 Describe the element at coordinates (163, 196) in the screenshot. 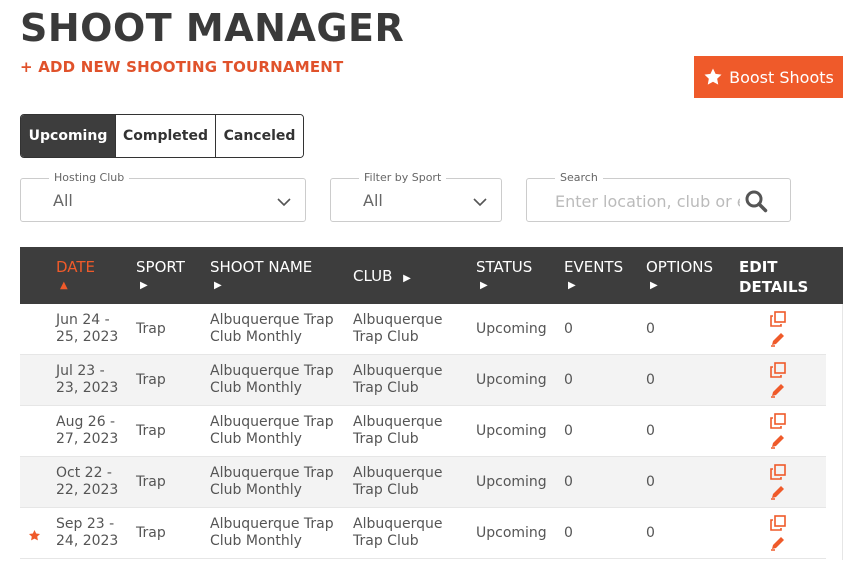

I see `hosting-club-select: Hosting Club All` at that location.